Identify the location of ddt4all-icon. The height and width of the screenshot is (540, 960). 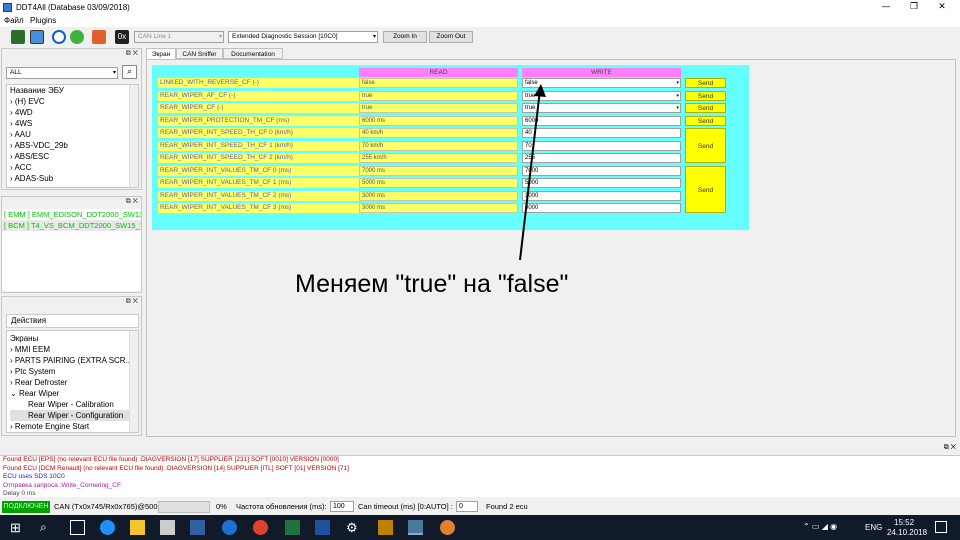
(415, 527).